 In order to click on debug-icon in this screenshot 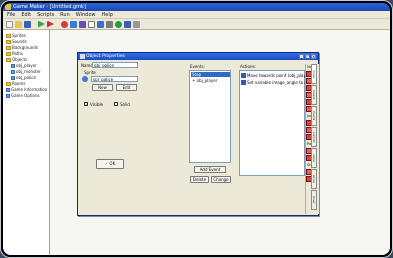, I will do `click(50, 24)`.